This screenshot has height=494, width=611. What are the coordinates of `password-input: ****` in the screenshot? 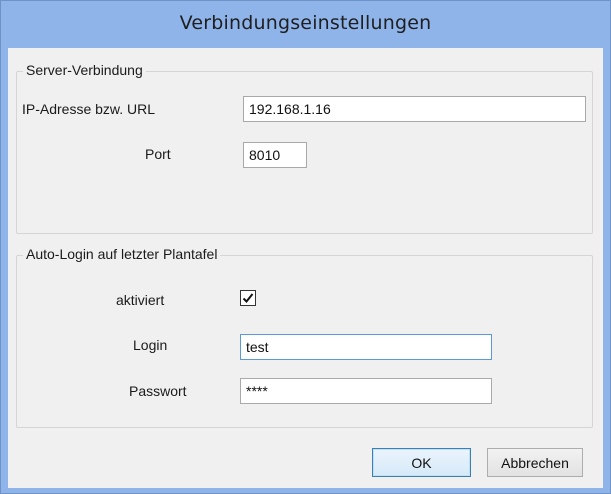 It's located at (366, 391).